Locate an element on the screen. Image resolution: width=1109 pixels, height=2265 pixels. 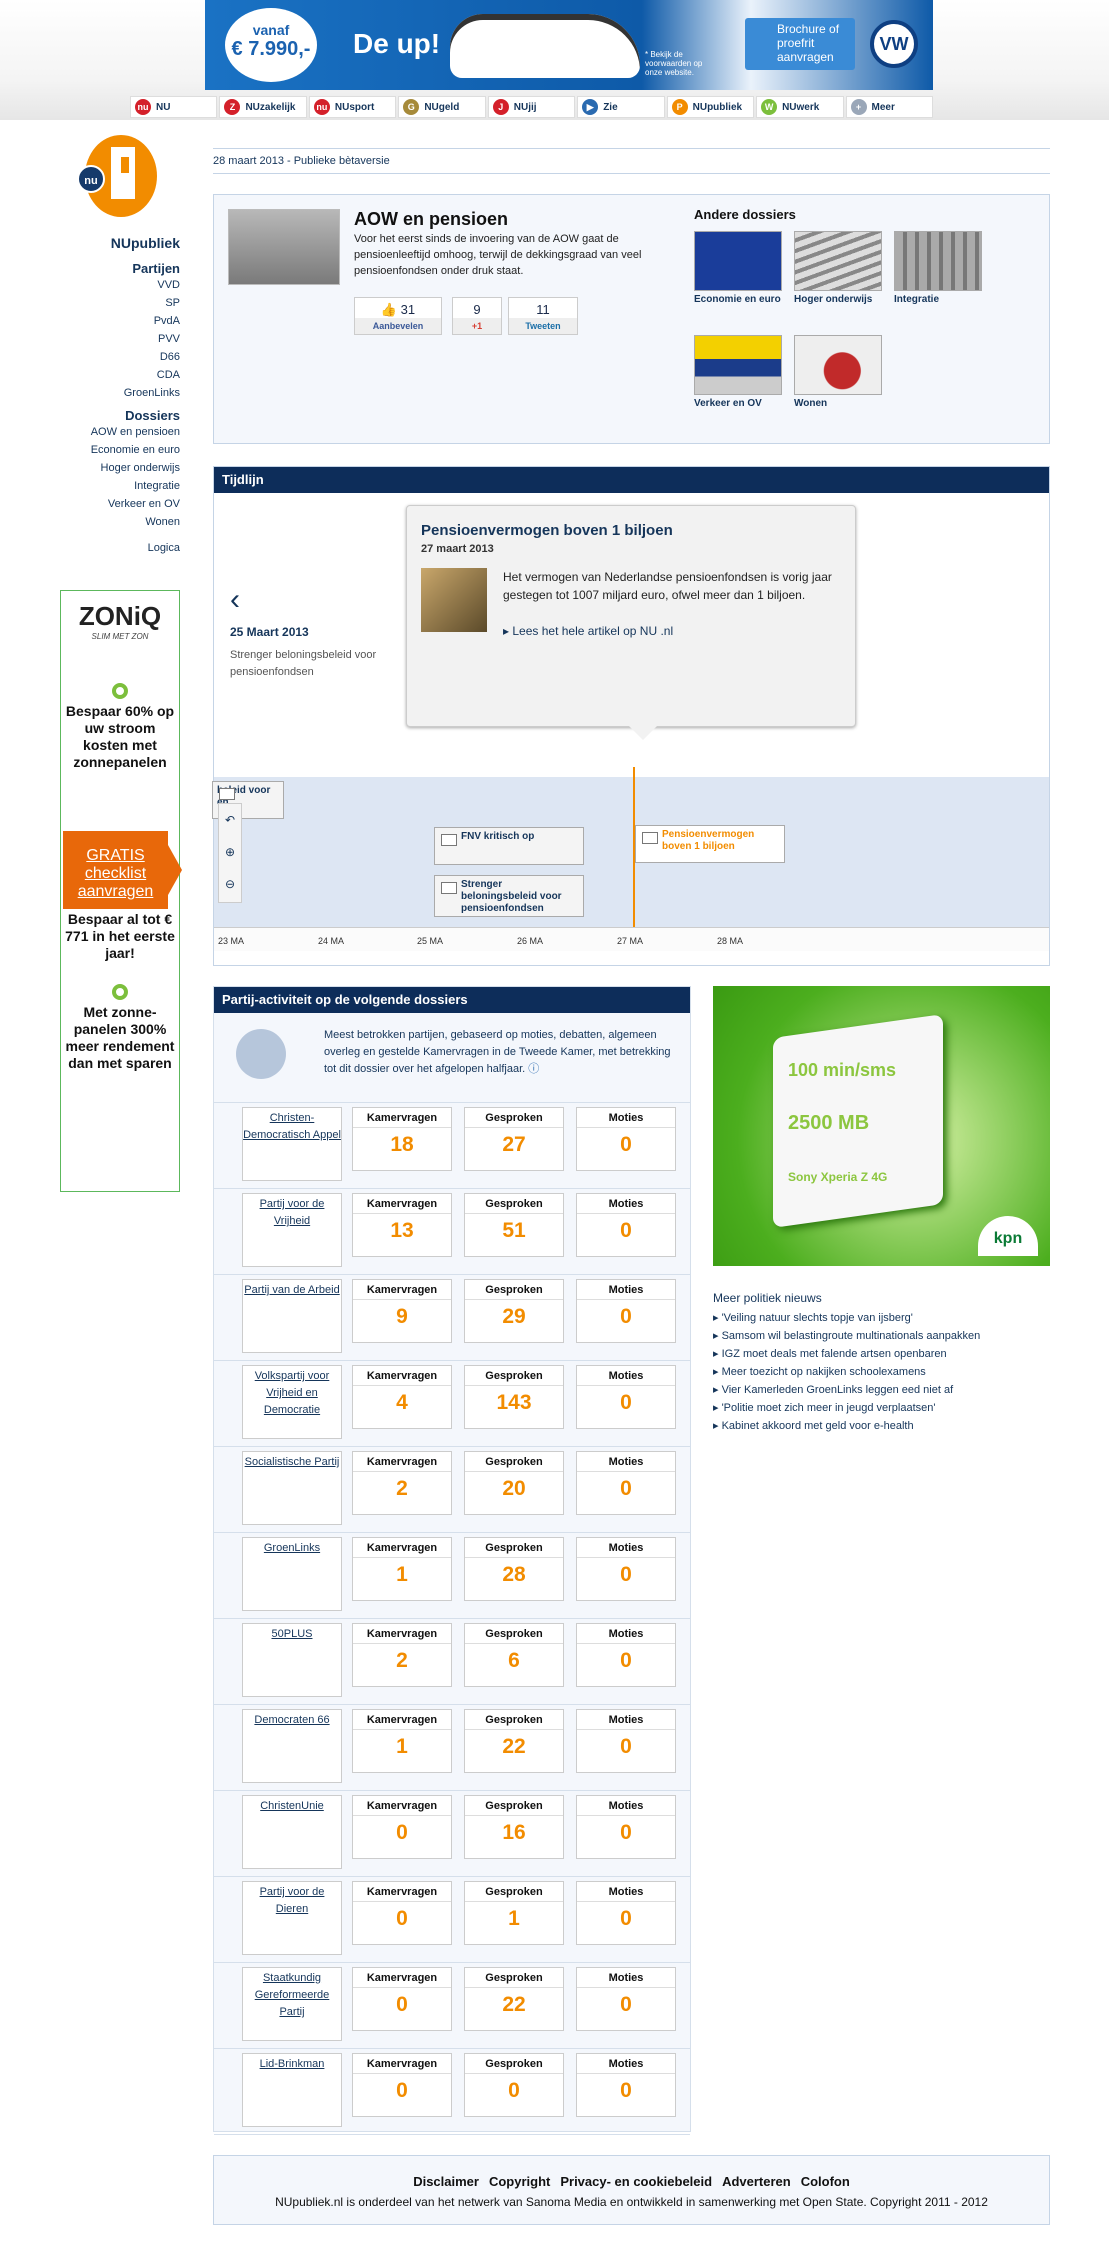
popup-image is located at coordinates (454, 600).